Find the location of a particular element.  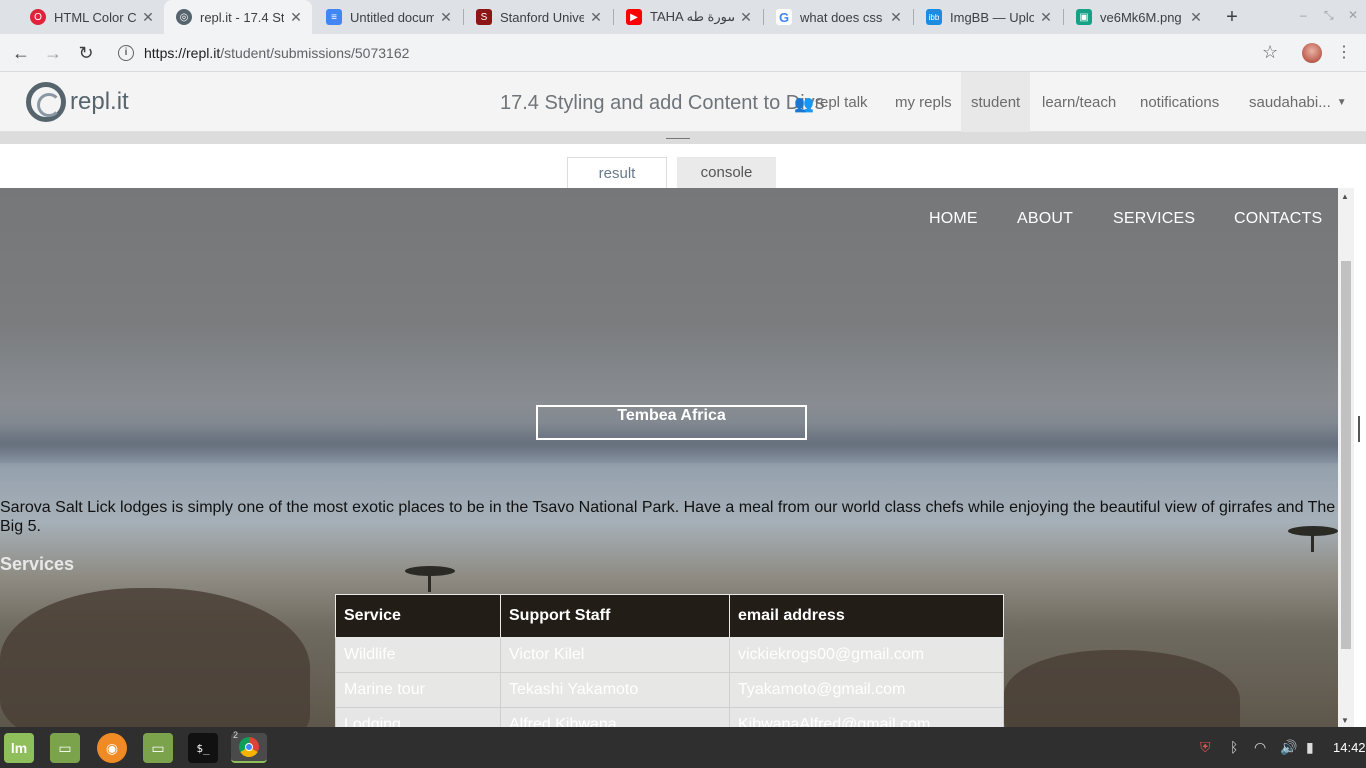

table-header-row: Service Support Staff email address is located at coordinates (669, 616).